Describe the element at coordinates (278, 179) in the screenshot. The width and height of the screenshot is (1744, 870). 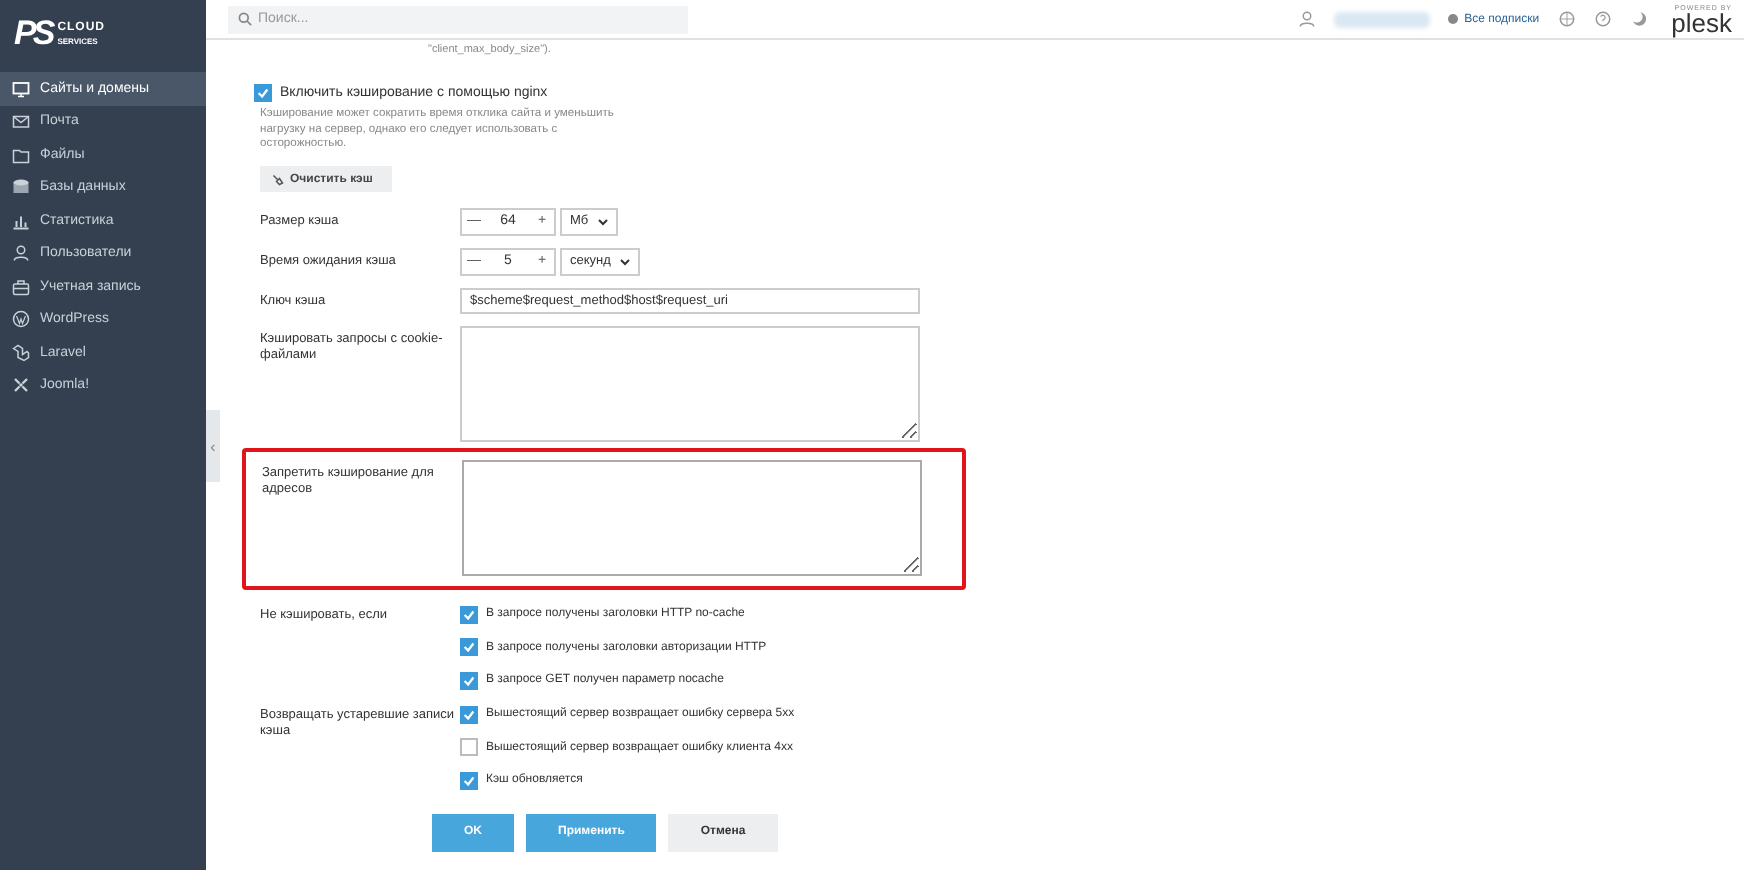
I see `brush-icon` at that location.